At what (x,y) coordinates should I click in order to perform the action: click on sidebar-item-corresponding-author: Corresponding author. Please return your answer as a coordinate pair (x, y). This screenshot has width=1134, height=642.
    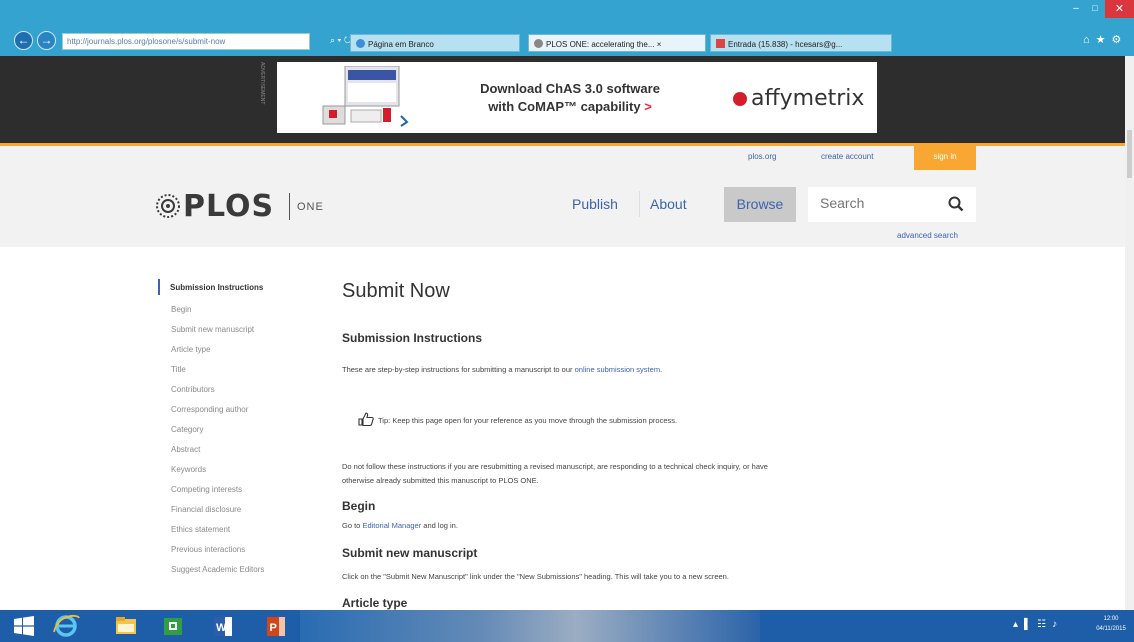
    Looking at the image, I should click on (209, 409).